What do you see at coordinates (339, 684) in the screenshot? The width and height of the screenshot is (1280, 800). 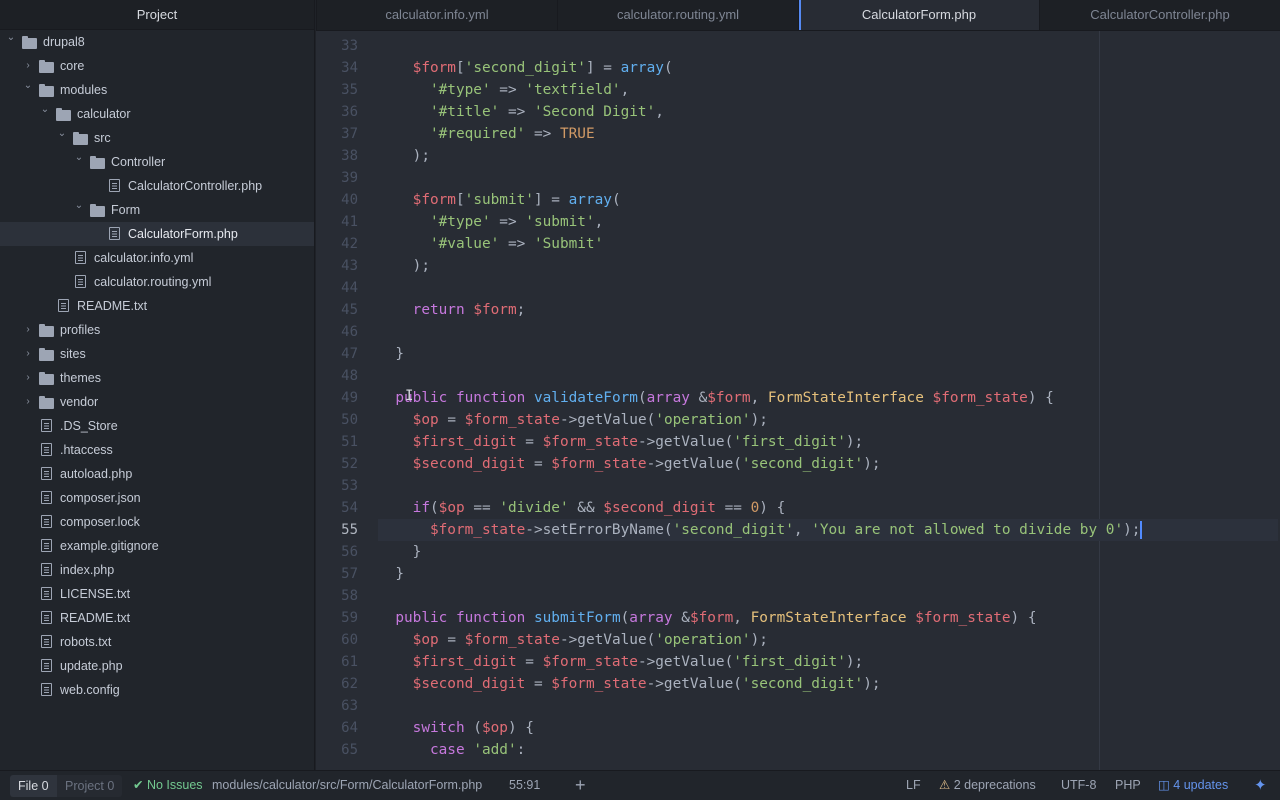 I see `line-number: 62` at bounding box center [339, 684].